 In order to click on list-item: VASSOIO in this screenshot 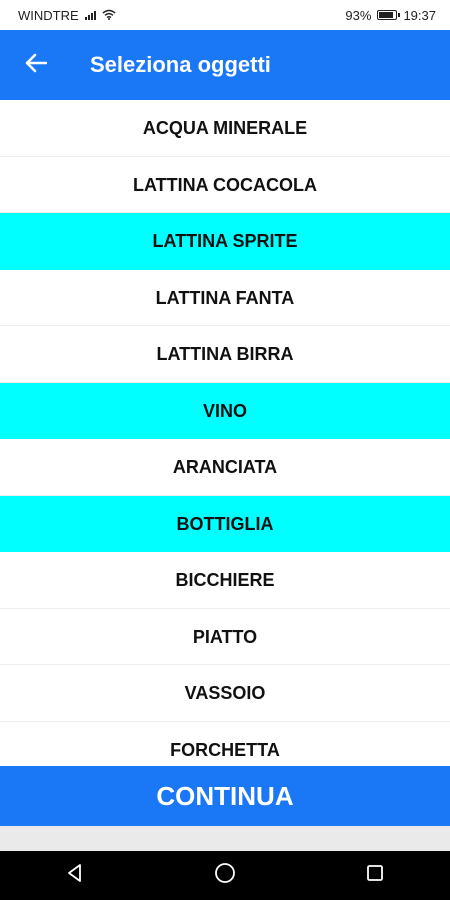, I will do `click(225, 693)`.